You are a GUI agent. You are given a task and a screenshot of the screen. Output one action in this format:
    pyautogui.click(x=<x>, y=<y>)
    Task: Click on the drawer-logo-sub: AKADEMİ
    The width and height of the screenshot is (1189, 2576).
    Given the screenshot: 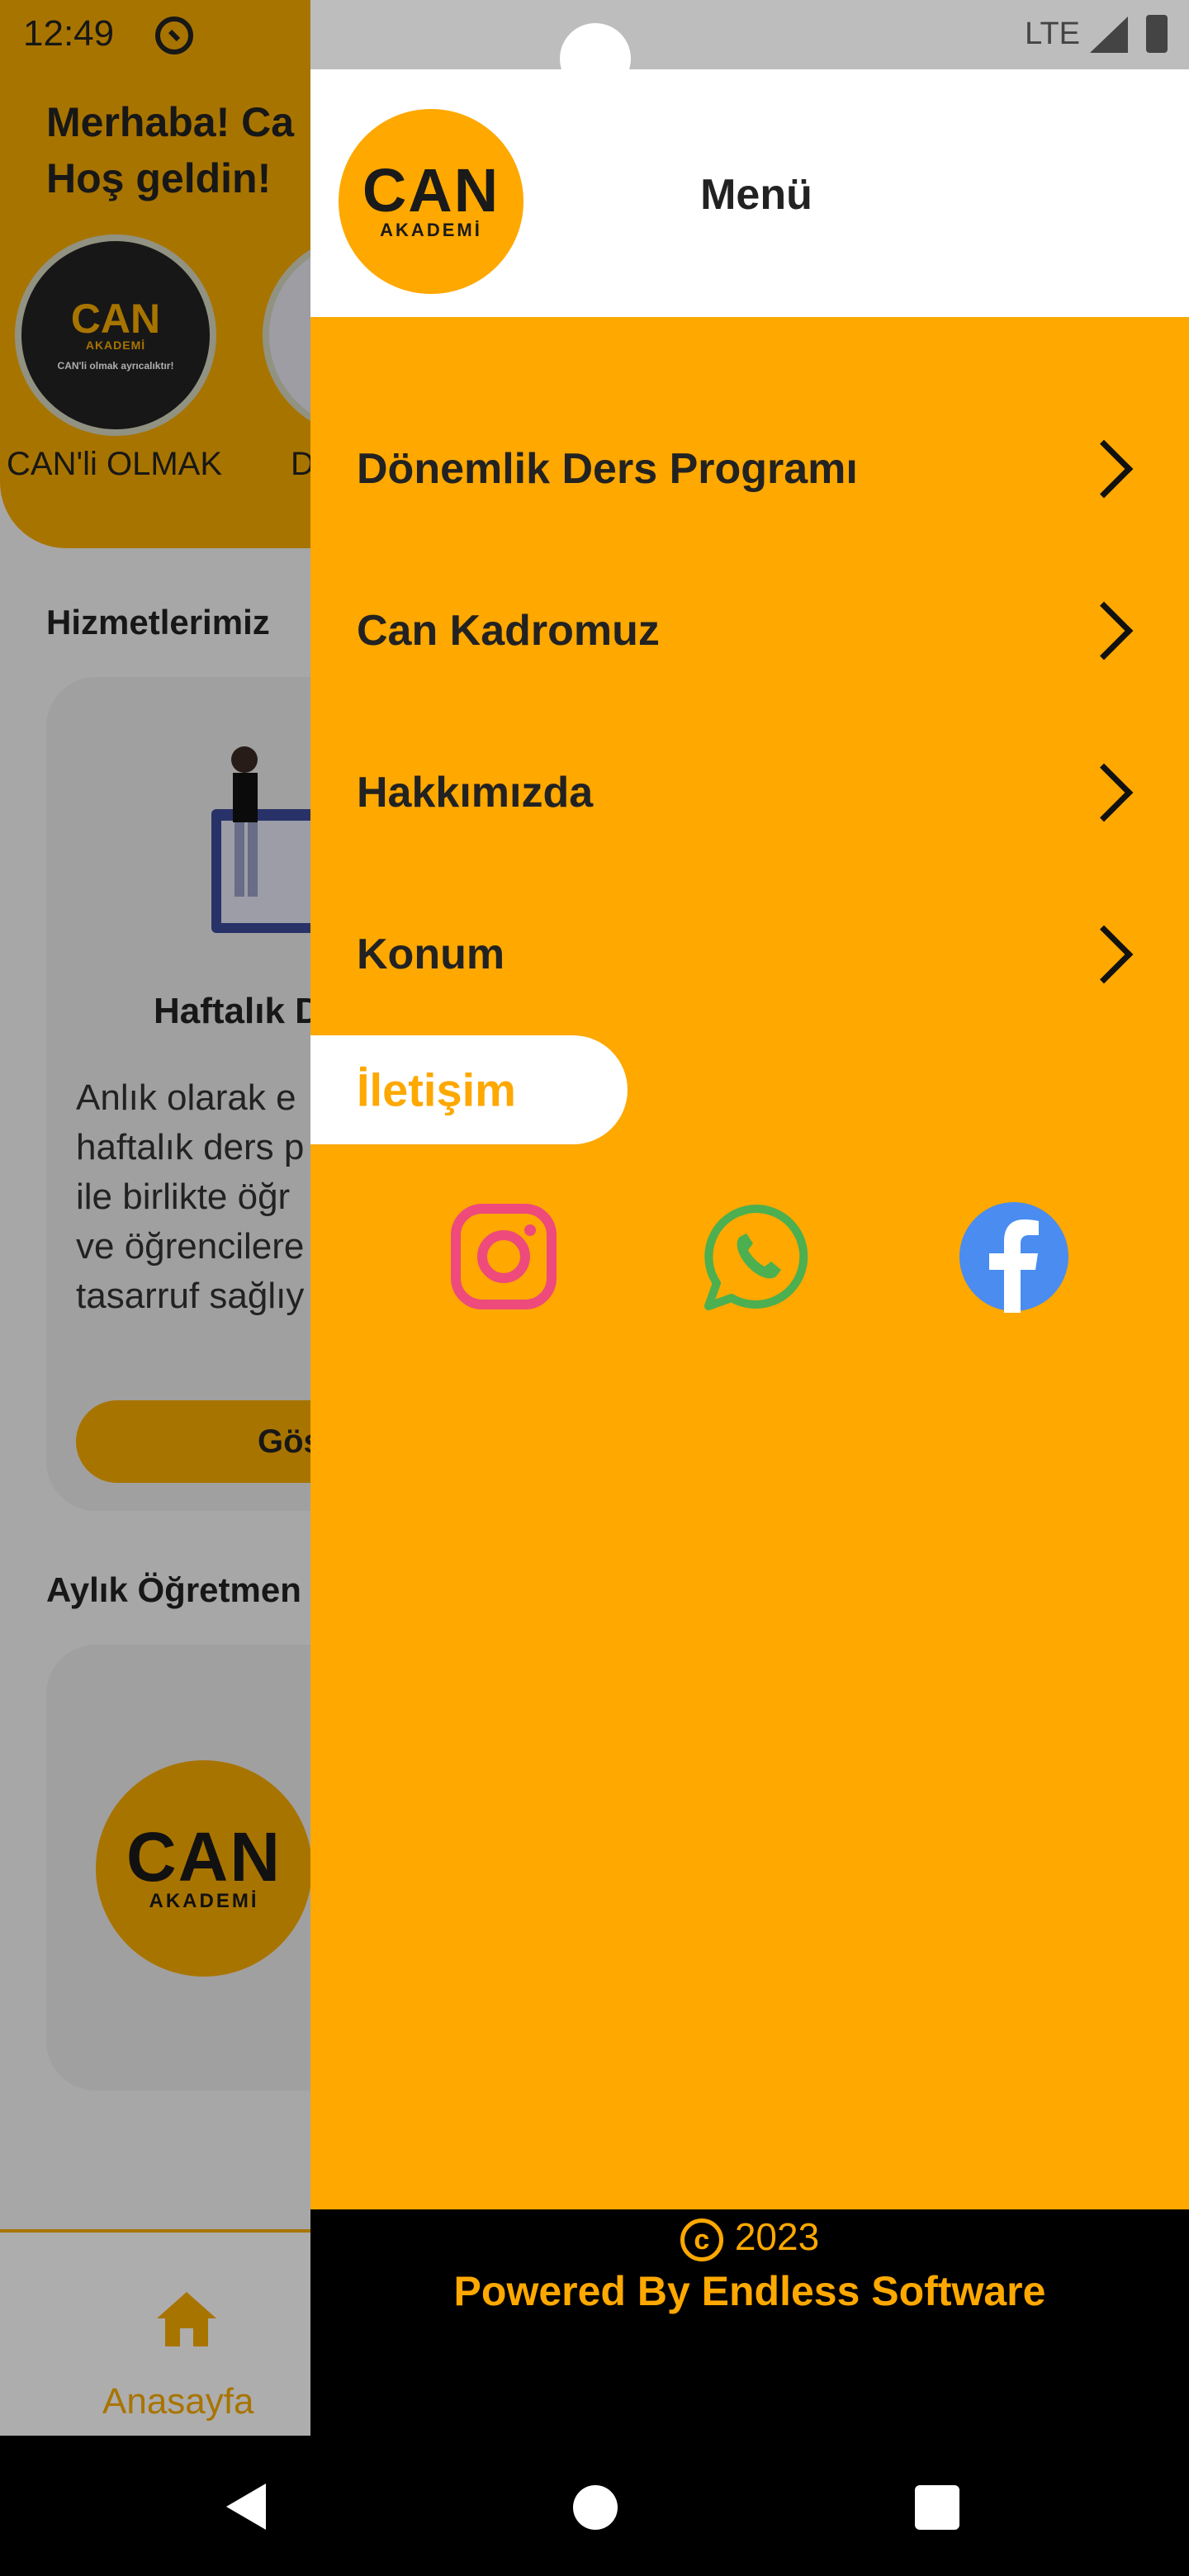 What is the action you would take?
    pyautogui.click(x=431, y=230)
    